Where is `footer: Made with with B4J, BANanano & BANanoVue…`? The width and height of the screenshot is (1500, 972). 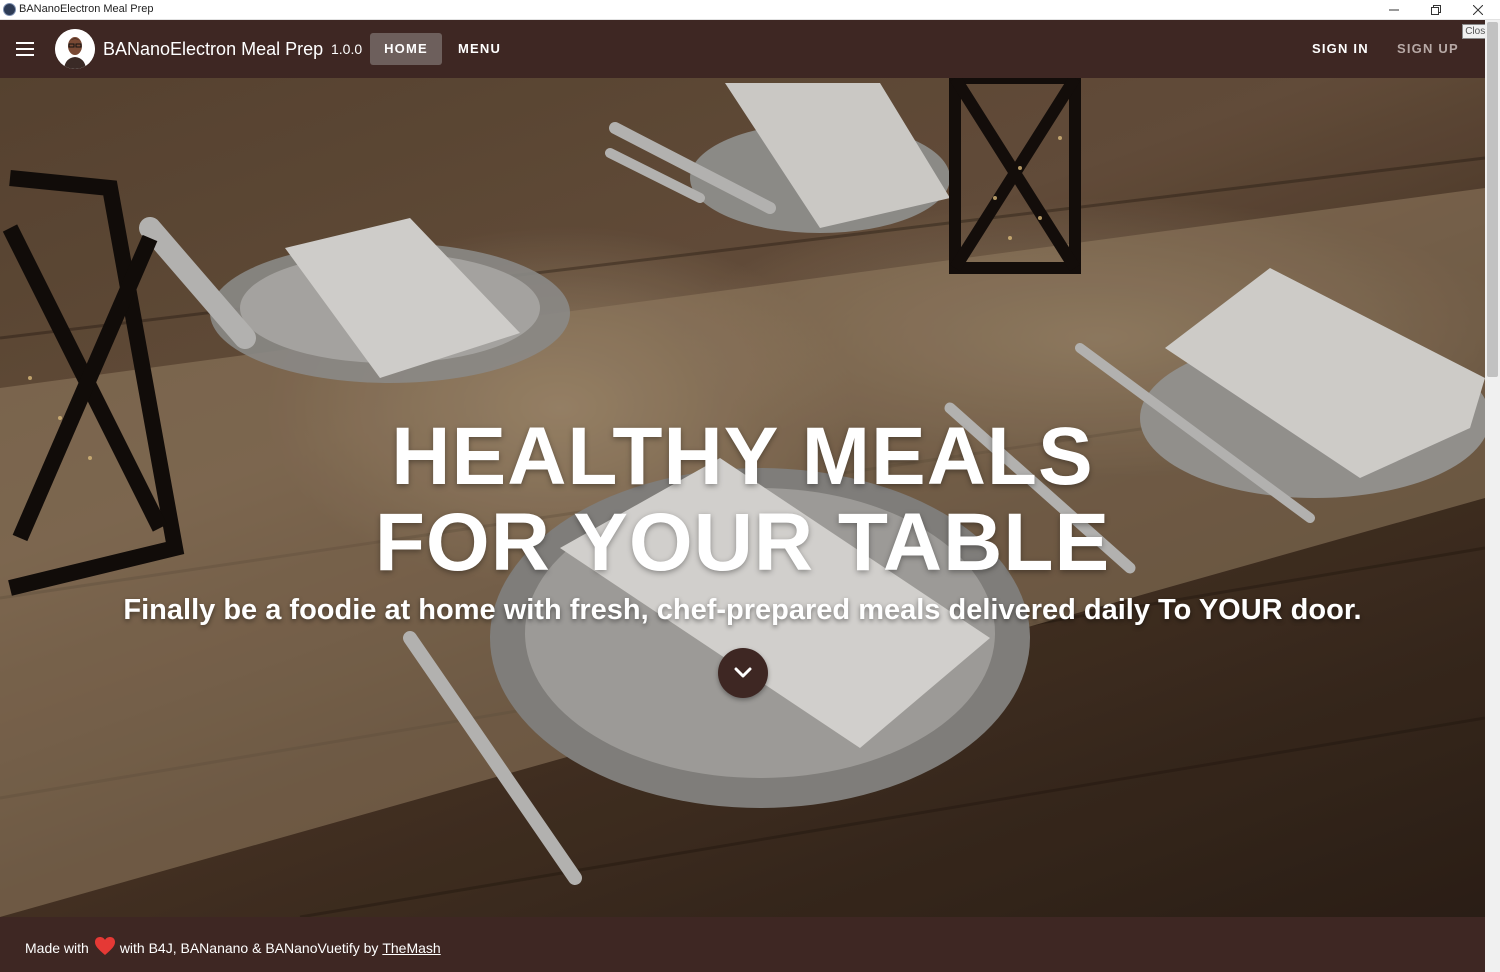
footer: Made with with B4J, BANanano & BANanoVue… is located at coordinates (742, 944).